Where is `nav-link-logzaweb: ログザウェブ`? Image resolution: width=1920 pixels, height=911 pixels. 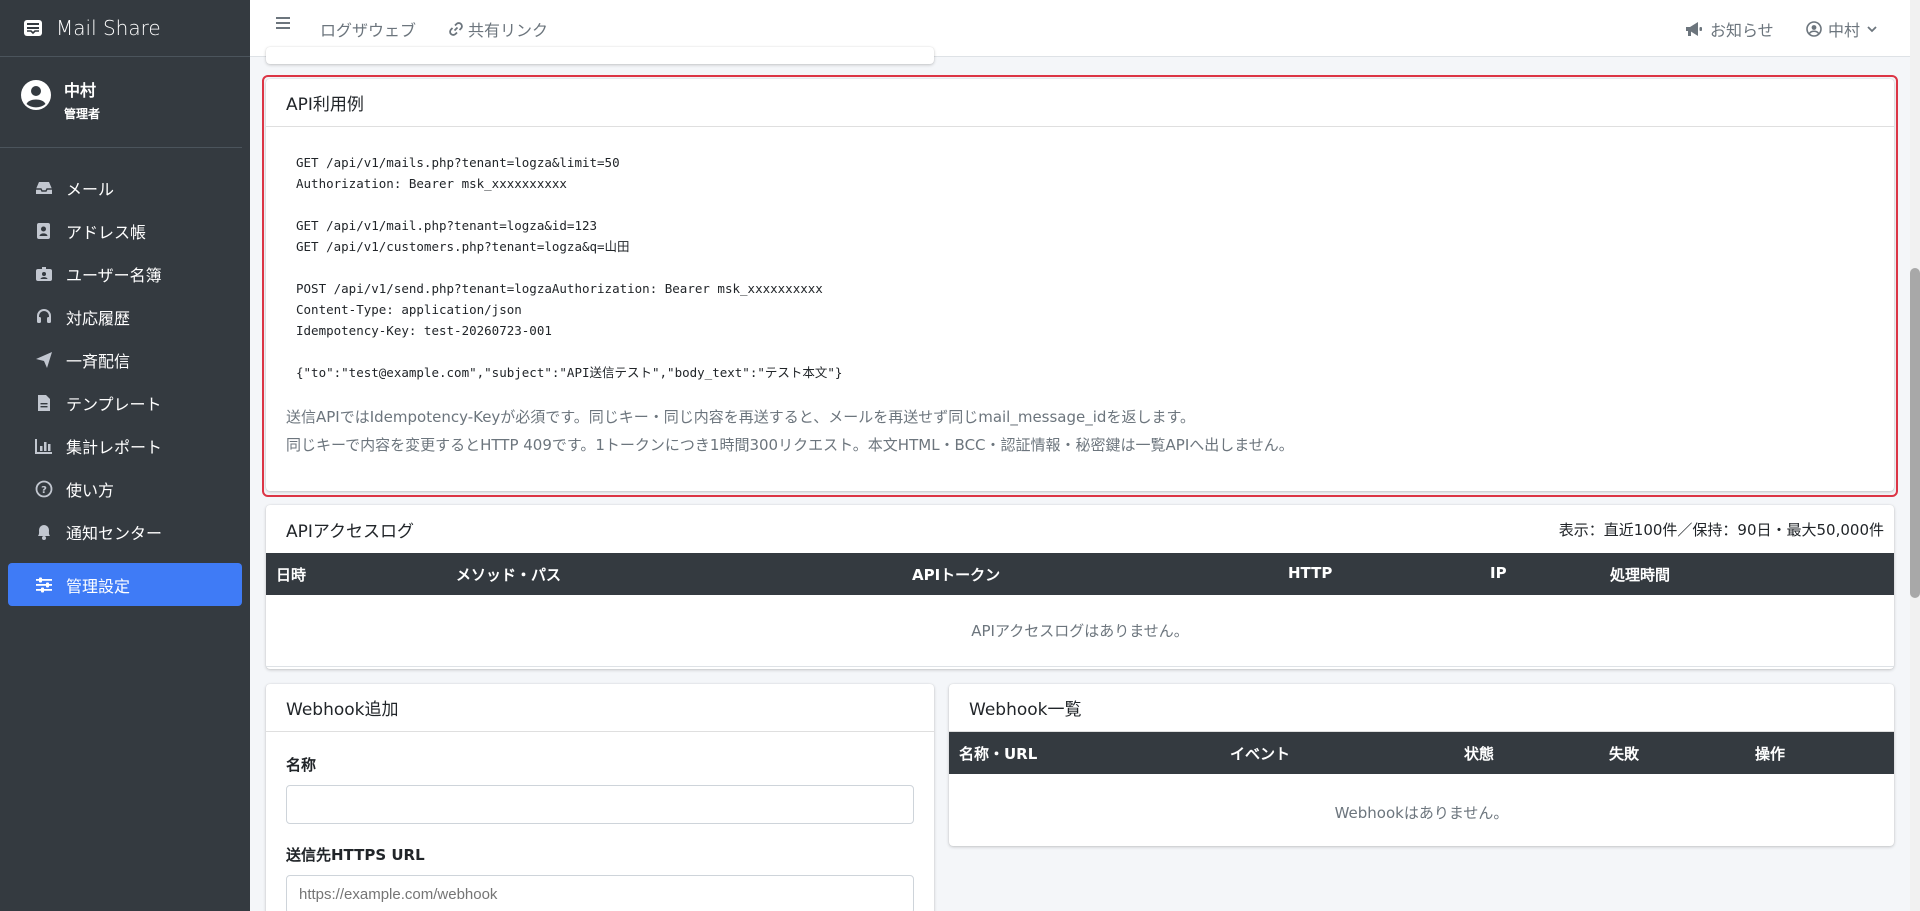
nav-link-logzaweb: ログザウェブ is located at coordinates (368, 29).